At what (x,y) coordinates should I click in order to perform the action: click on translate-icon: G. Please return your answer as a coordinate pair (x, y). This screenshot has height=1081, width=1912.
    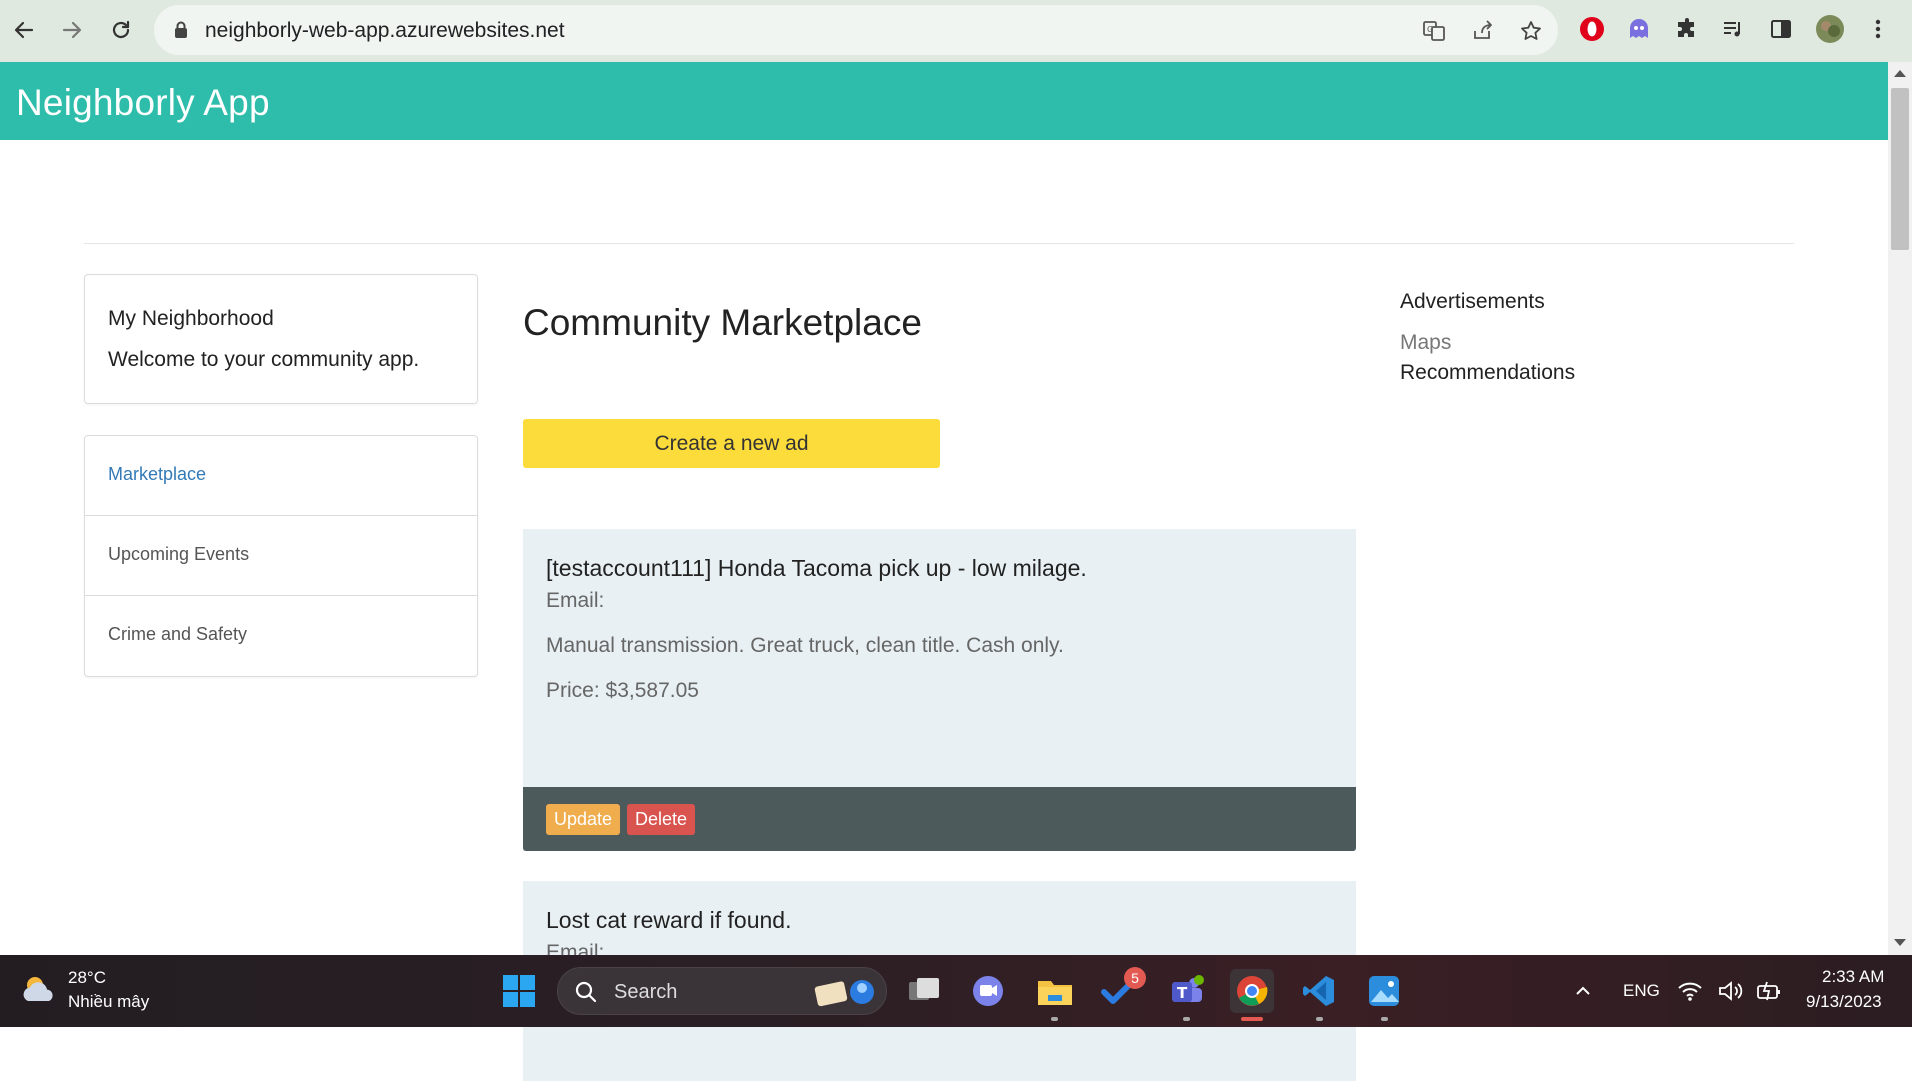
    Looking at the image, I should click on (1434, 31).